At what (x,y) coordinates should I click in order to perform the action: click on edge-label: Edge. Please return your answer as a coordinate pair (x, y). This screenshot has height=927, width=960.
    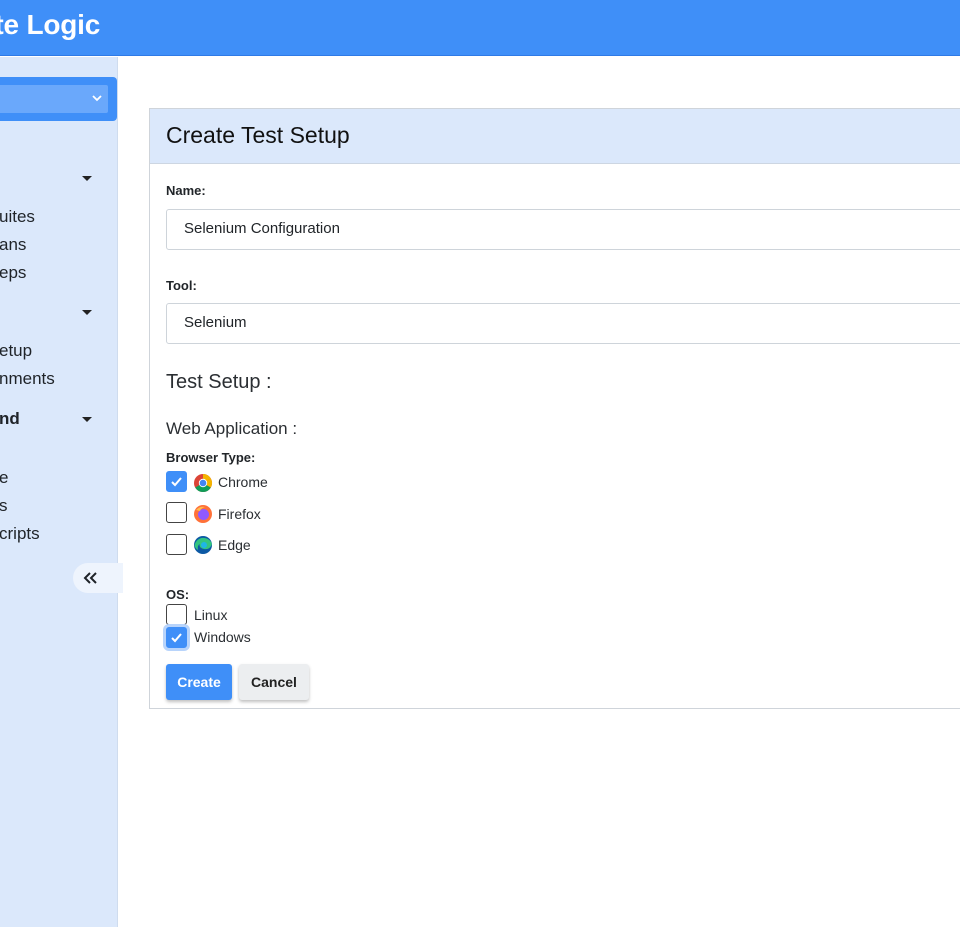
    Looking at the image, I should click on (234, 545).